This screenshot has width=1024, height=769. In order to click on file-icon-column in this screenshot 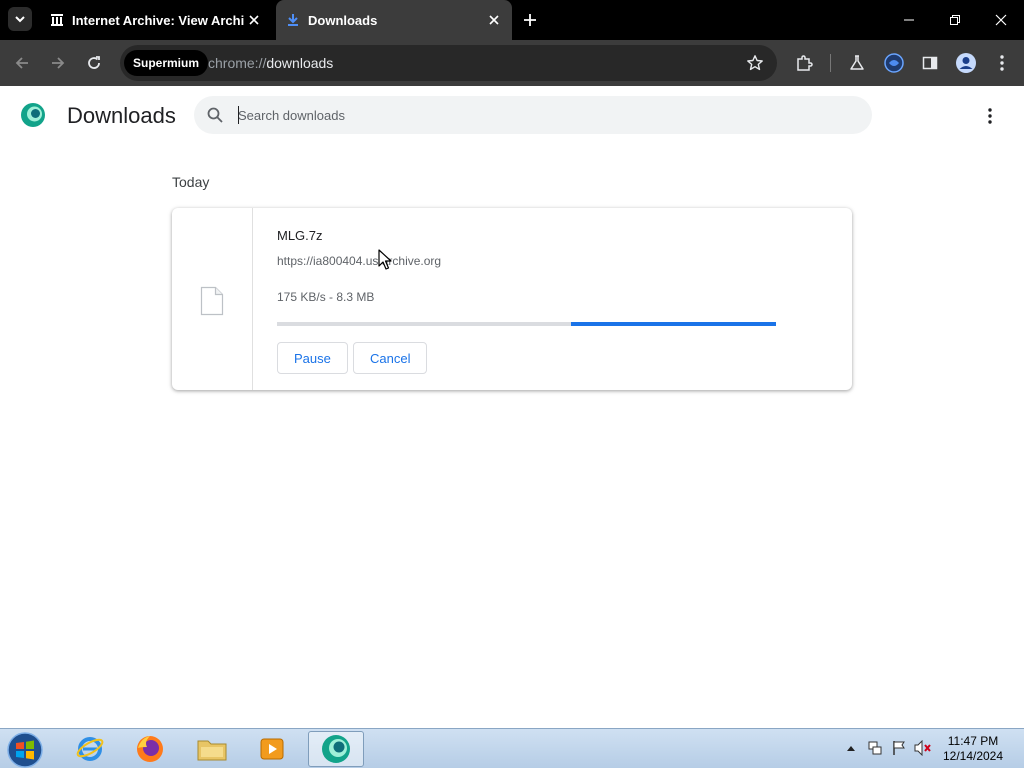, I will do `click(212, 299)`.